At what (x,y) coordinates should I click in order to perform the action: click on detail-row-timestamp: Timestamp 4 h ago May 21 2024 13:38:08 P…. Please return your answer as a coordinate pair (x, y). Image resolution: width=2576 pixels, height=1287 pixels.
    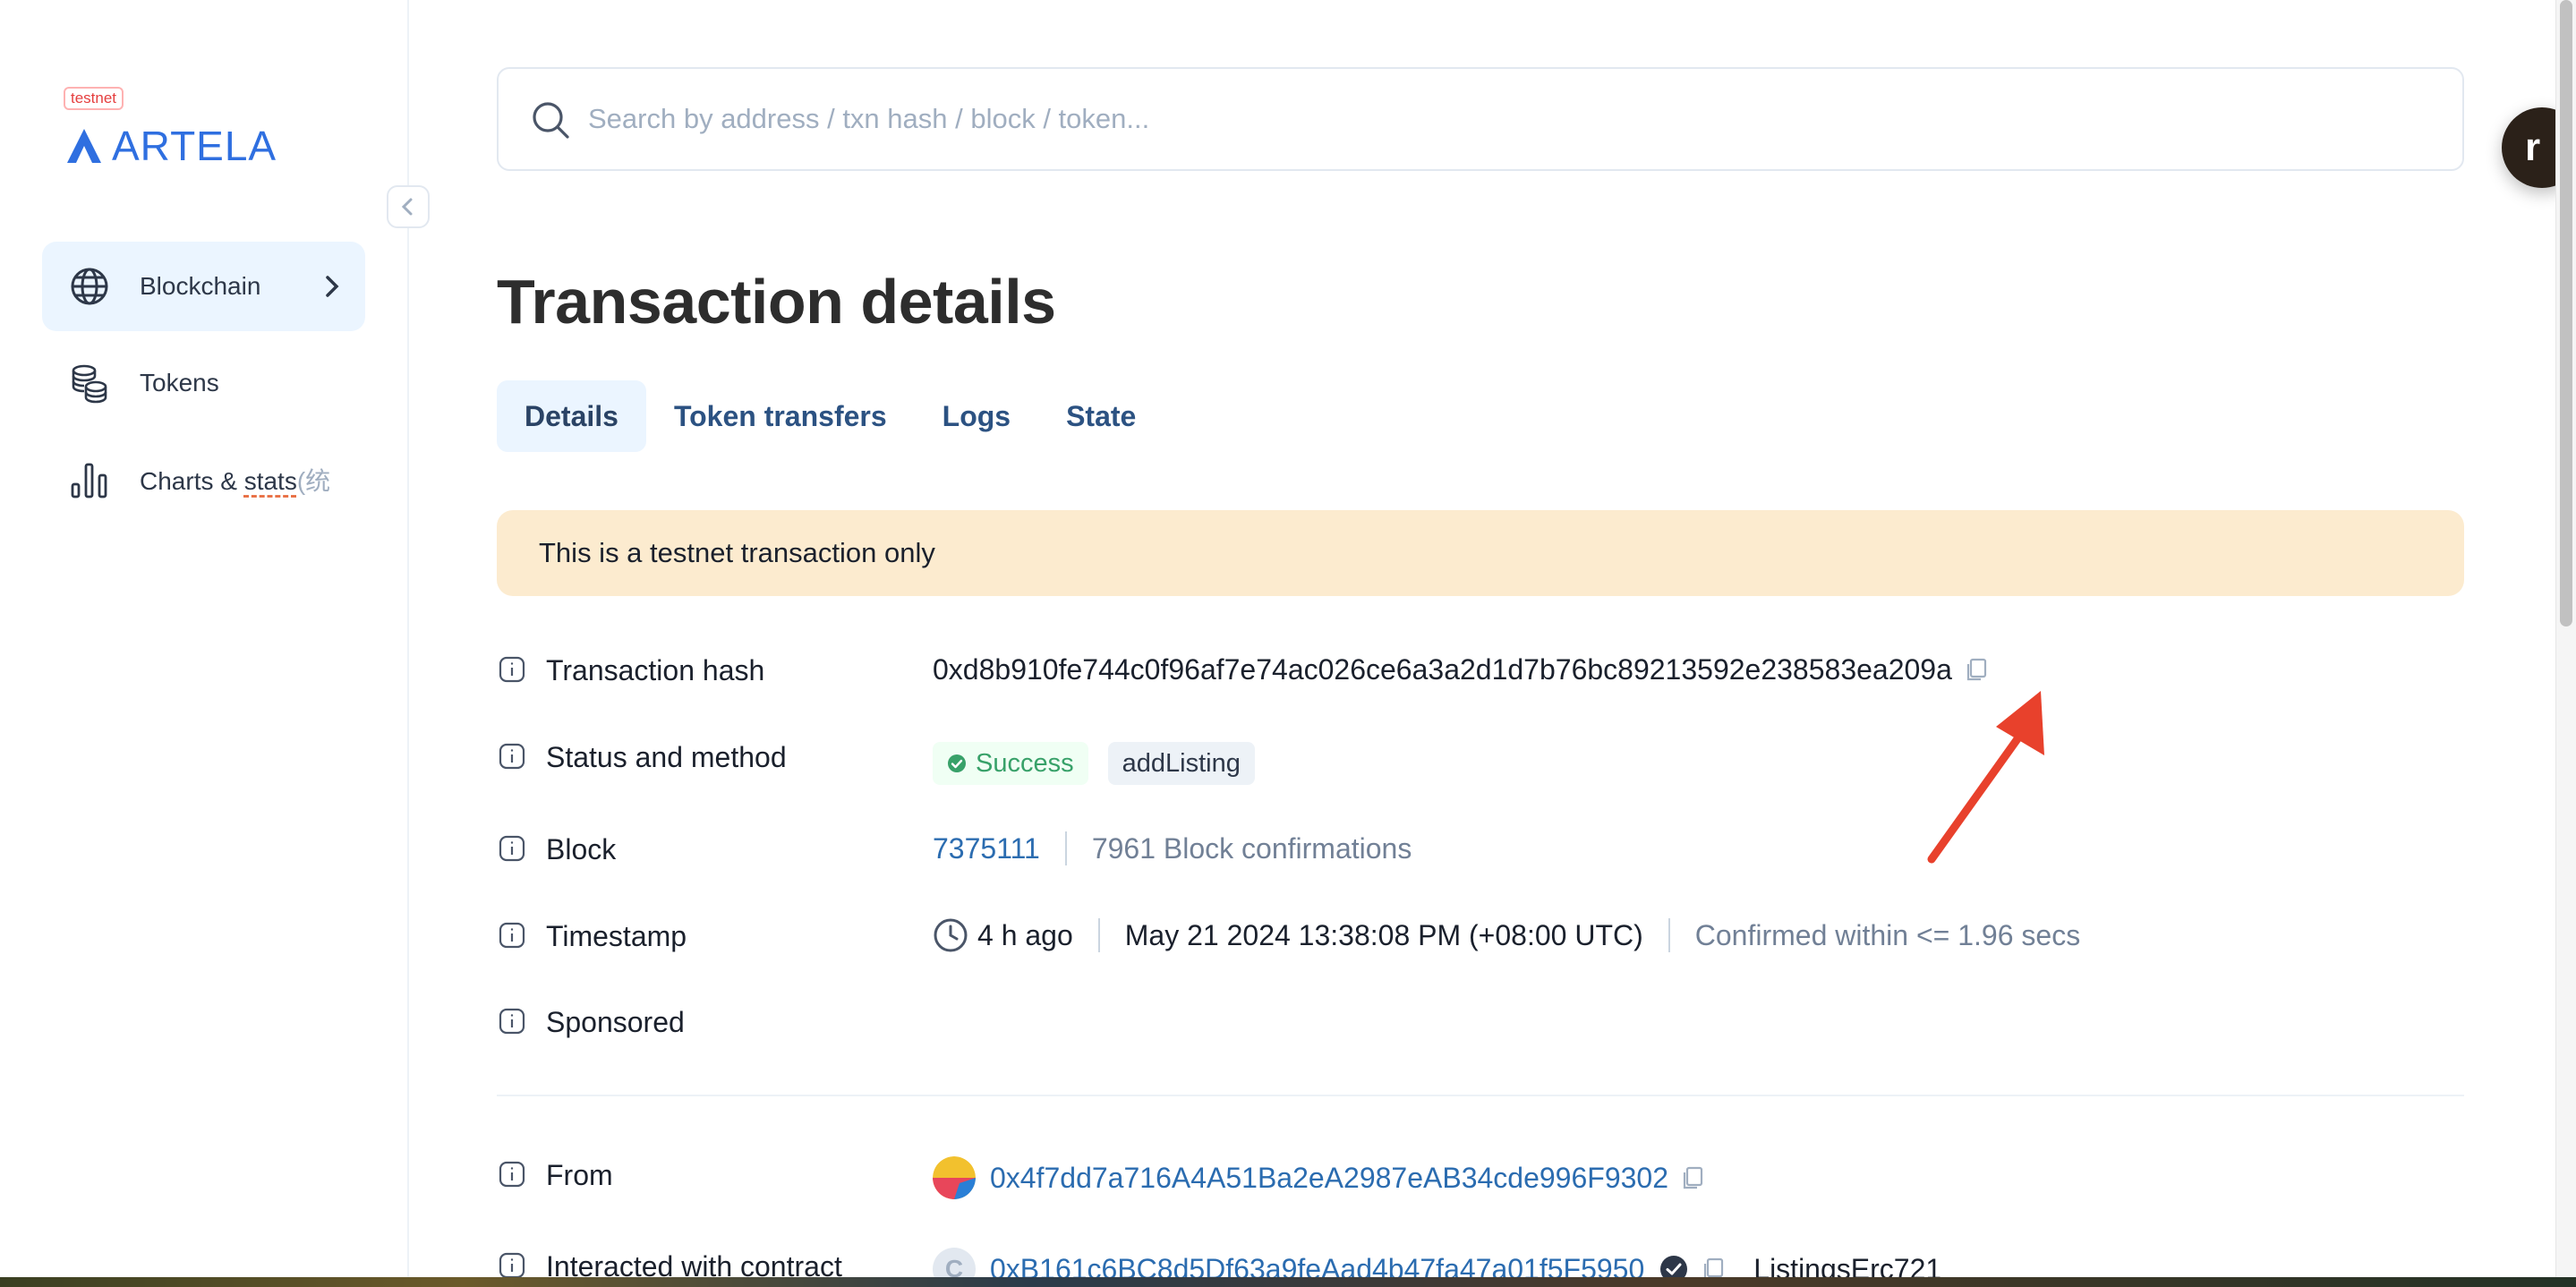
    Looking at the image, I should click on (1480, 935).